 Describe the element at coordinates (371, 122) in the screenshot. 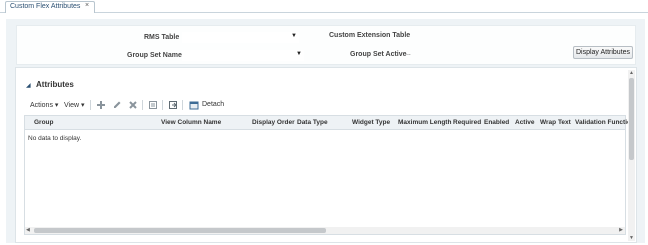

I see `column-header-widget-type: Widget Type` at that location.